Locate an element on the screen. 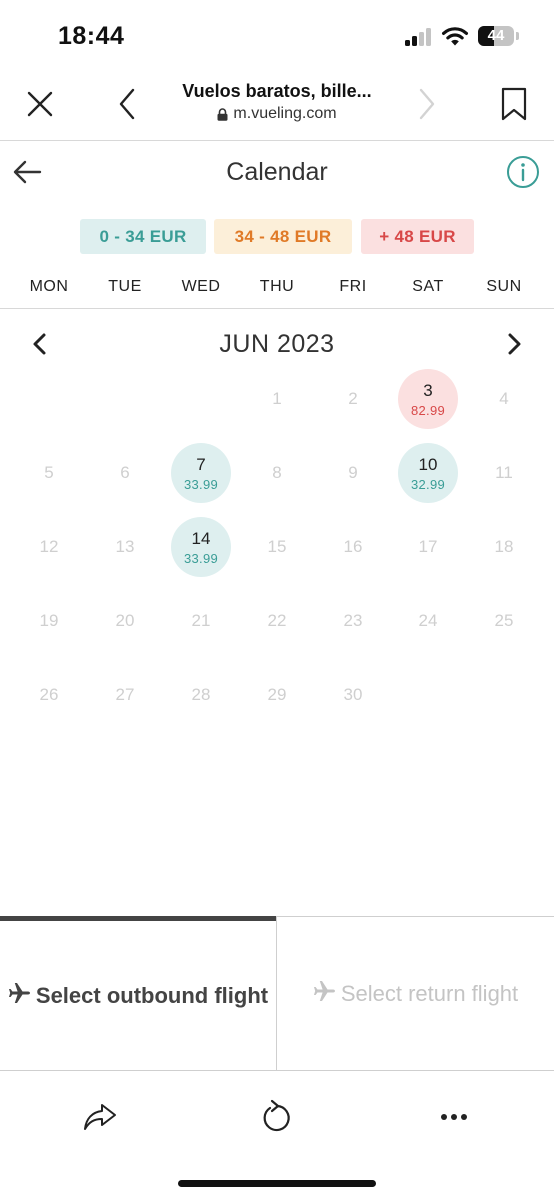 This screenshot has height=1200, width=554. calendar-day-7: 7 33.99 is located at coordinates (201, 473).